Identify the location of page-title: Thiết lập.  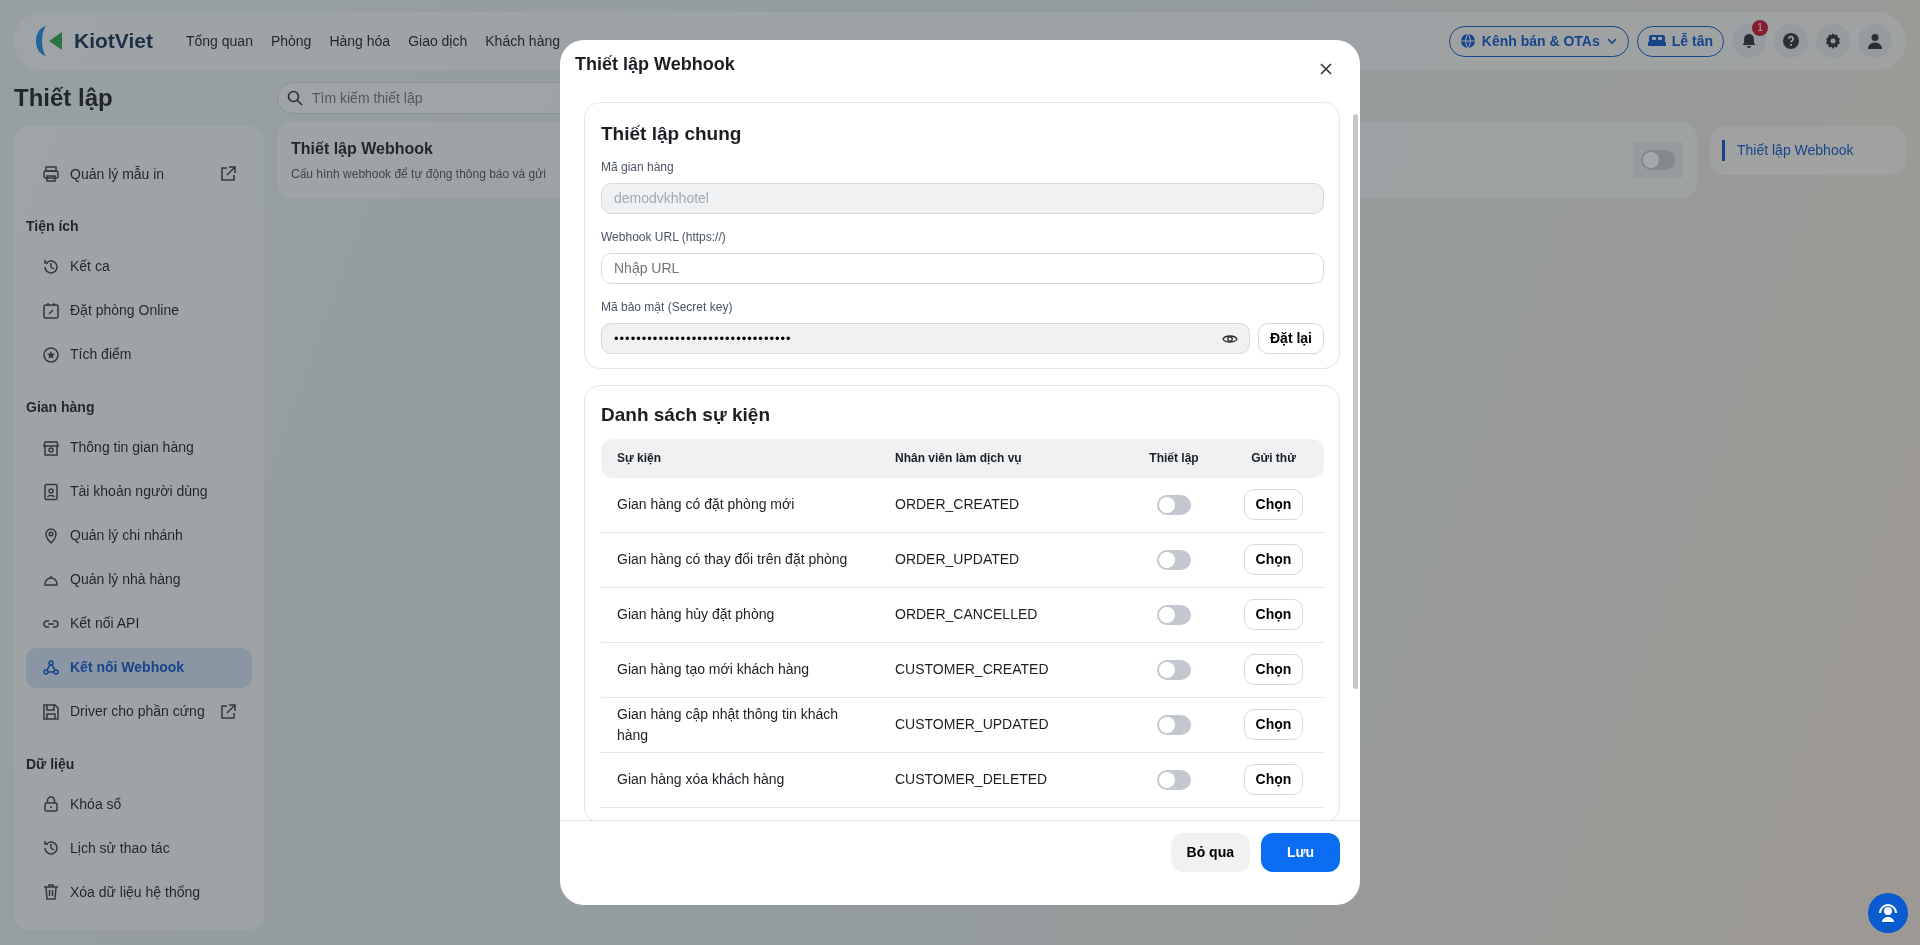
(64, 98).